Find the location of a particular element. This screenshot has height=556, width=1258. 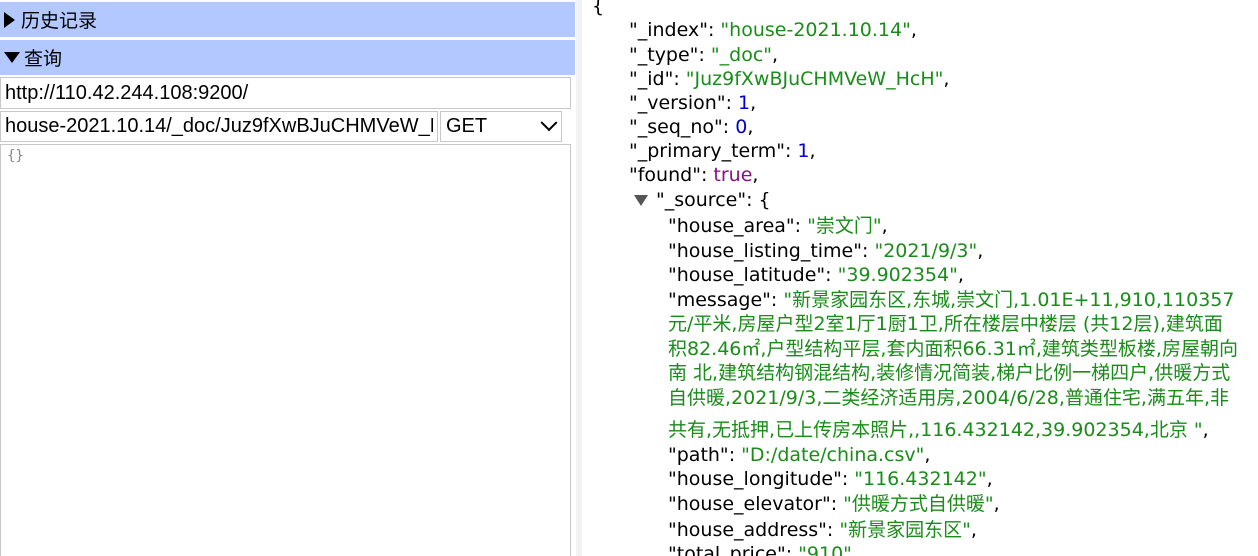

expand-arrow-icon is located at coordinates (9, 19).